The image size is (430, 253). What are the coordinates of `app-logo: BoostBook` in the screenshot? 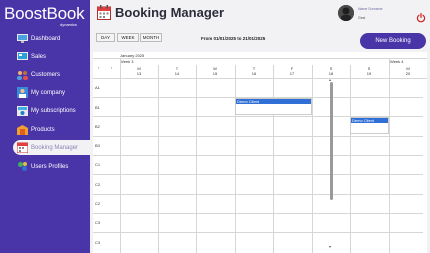 It's located at (44, 13).